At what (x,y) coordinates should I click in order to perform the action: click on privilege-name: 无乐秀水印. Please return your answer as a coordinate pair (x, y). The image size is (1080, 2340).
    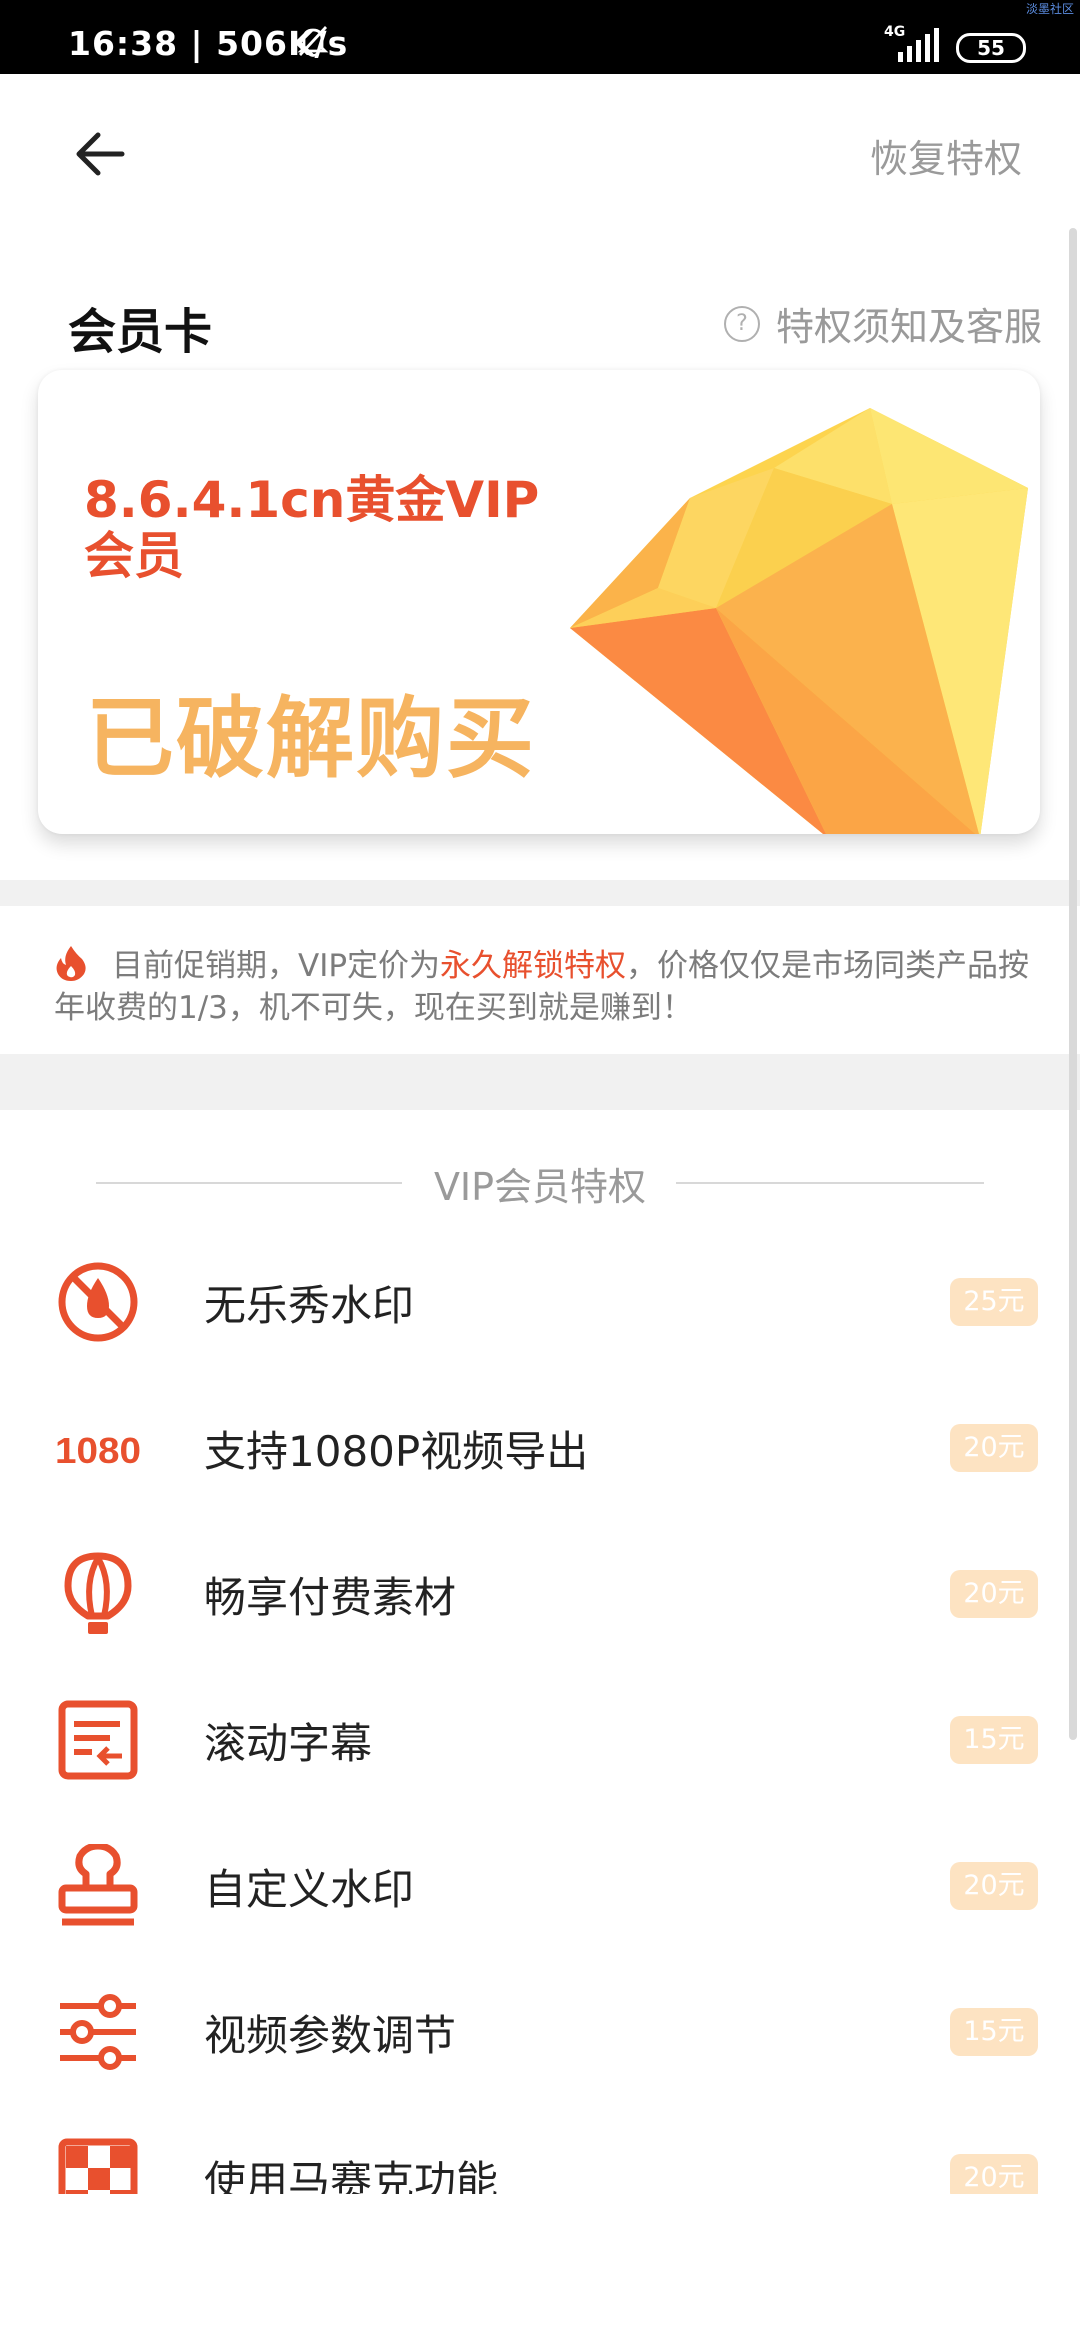
    Looking at the image, I should click on (309, 1305).